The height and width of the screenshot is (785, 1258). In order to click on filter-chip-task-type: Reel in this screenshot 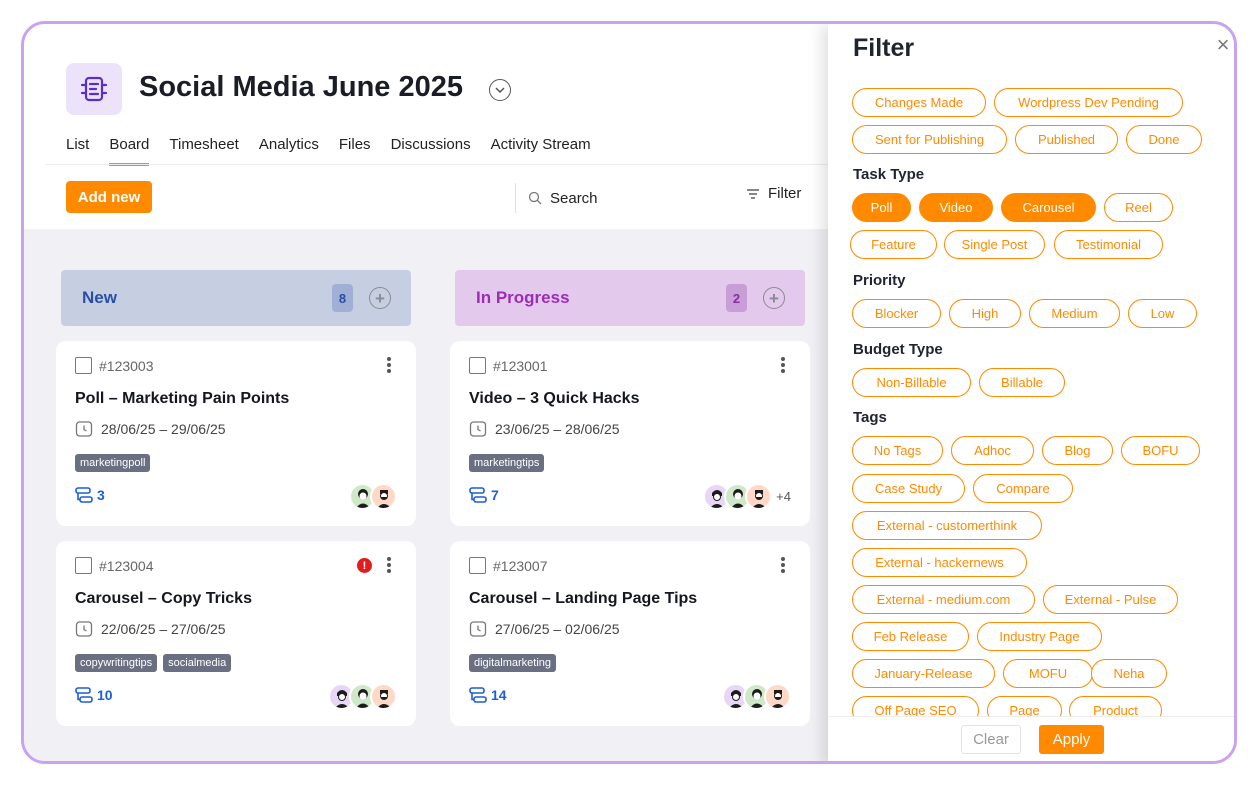, I will do `click(1138, 207)`.